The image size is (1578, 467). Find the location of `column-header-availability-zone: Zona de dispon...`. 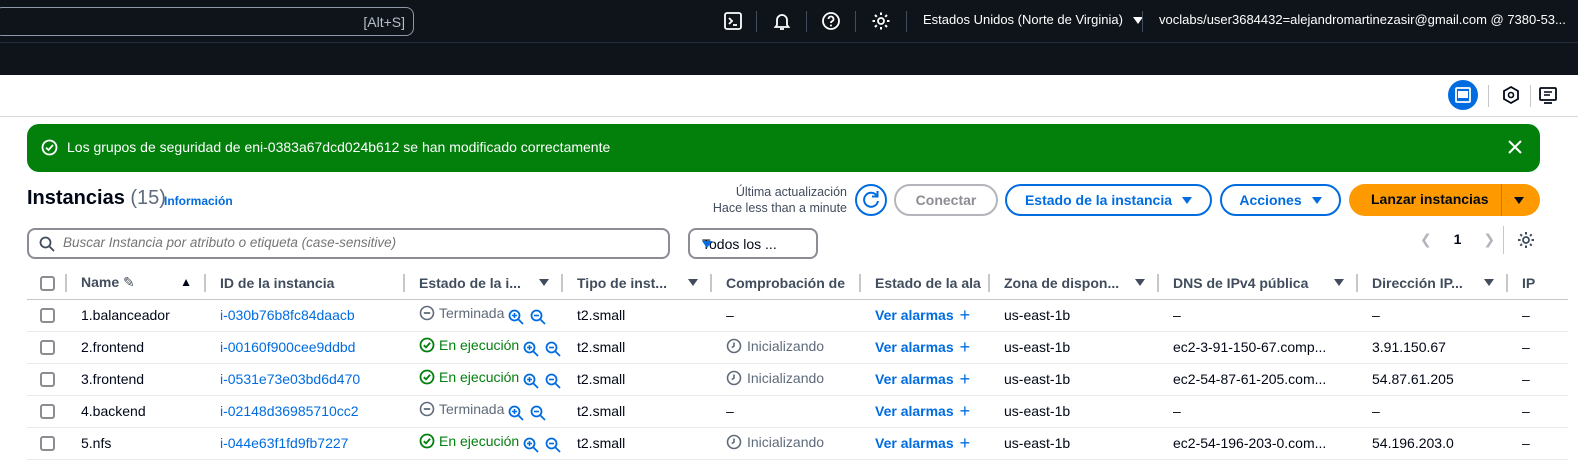

column-header-availability-zone: Zona de dispon... is located at coordinates (1074, 283).